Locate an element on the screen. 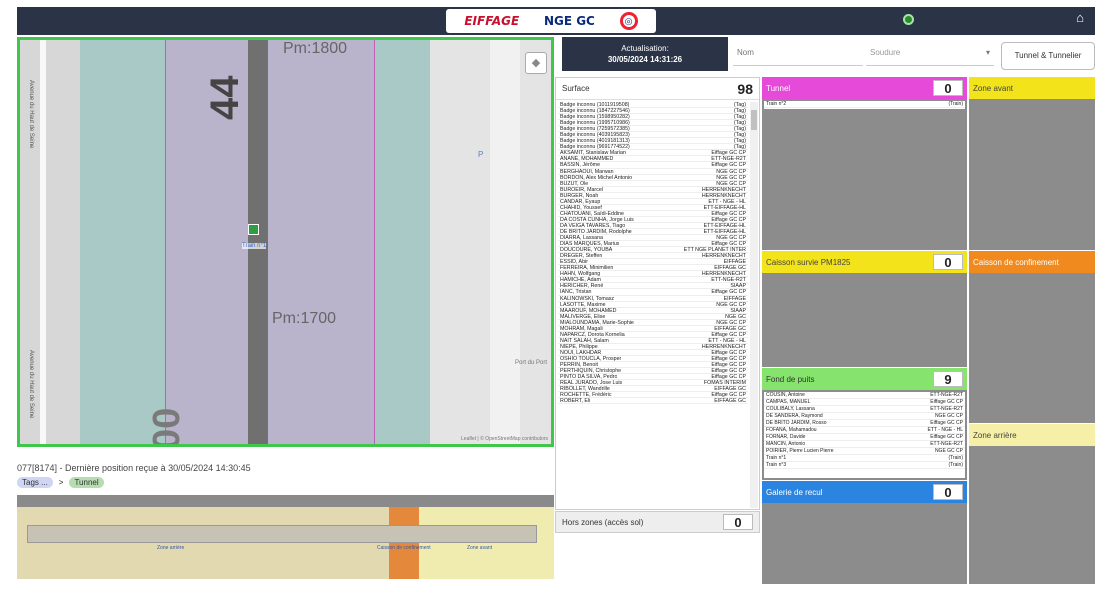  list-item: FORNAR, Davide Eiffage GC CP is located at coordinates (864, 437).